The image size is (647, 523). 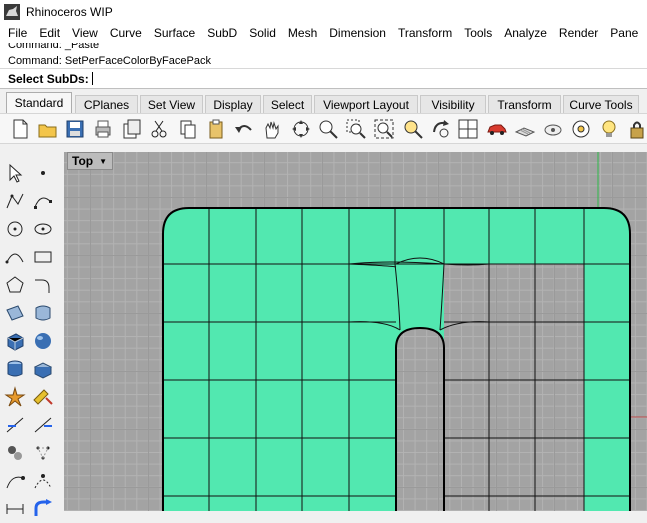 What do you see at coordinates (171, 104) in the screenshot?
I see `tab-set-view: Set View` at bounding box center [171, 104].